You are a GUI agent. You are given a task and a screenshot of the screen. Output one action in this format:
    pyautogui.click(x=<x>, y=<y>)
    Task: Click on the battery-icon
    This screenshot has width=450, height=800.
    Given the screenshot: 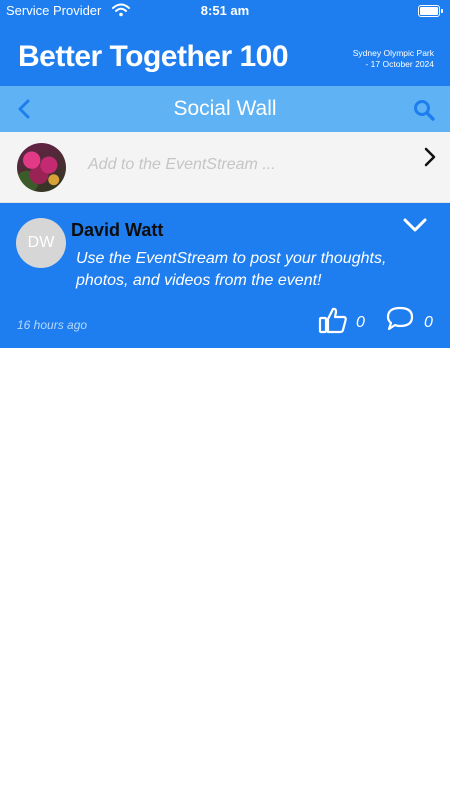 What is the action you would take?
    pyautogui.click(x=430, y=11)
    